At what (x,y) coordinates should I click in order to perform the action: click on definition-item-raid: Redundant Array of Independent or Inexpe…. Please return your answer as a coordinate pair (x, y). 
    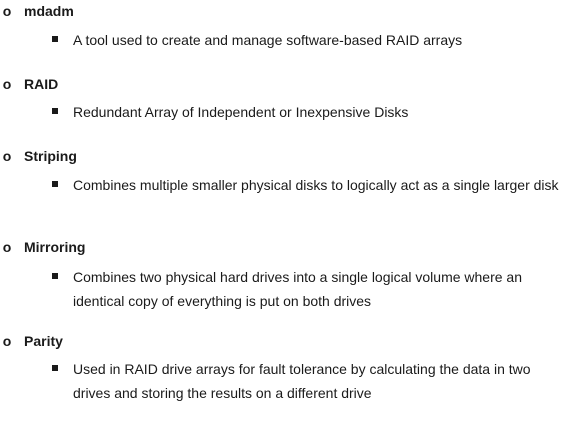
    Looking at the image, I should click on (307, 112).